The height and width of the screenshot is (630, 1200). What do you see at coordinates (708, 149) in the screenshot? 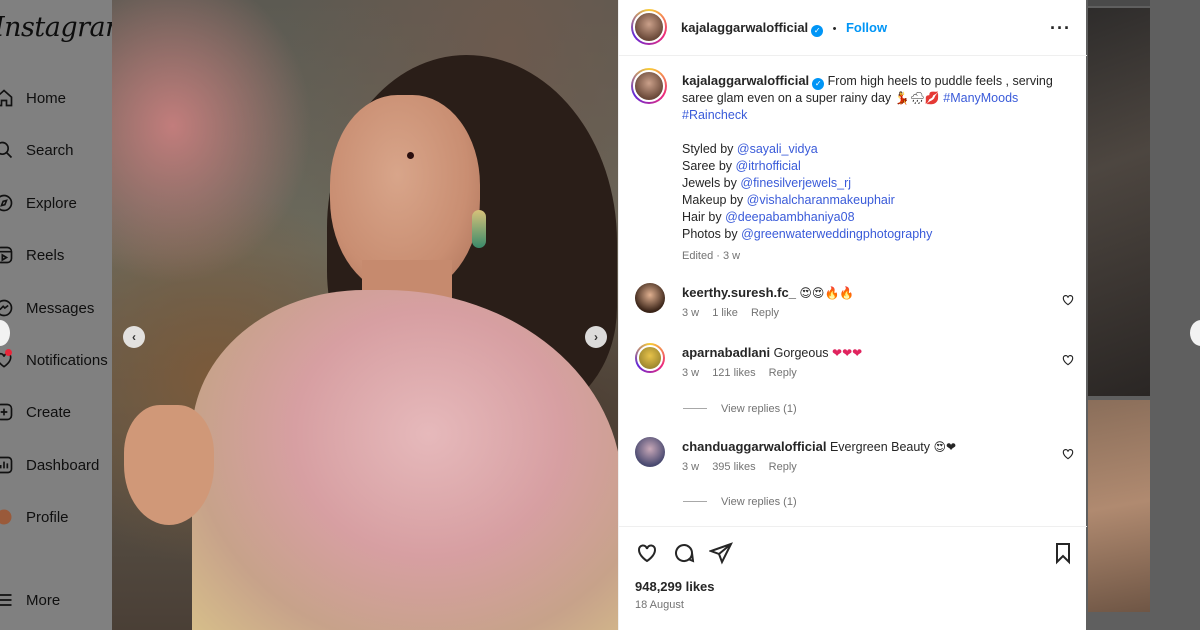
I see `credit-role: Styled by` at bounding box center [708, 149].